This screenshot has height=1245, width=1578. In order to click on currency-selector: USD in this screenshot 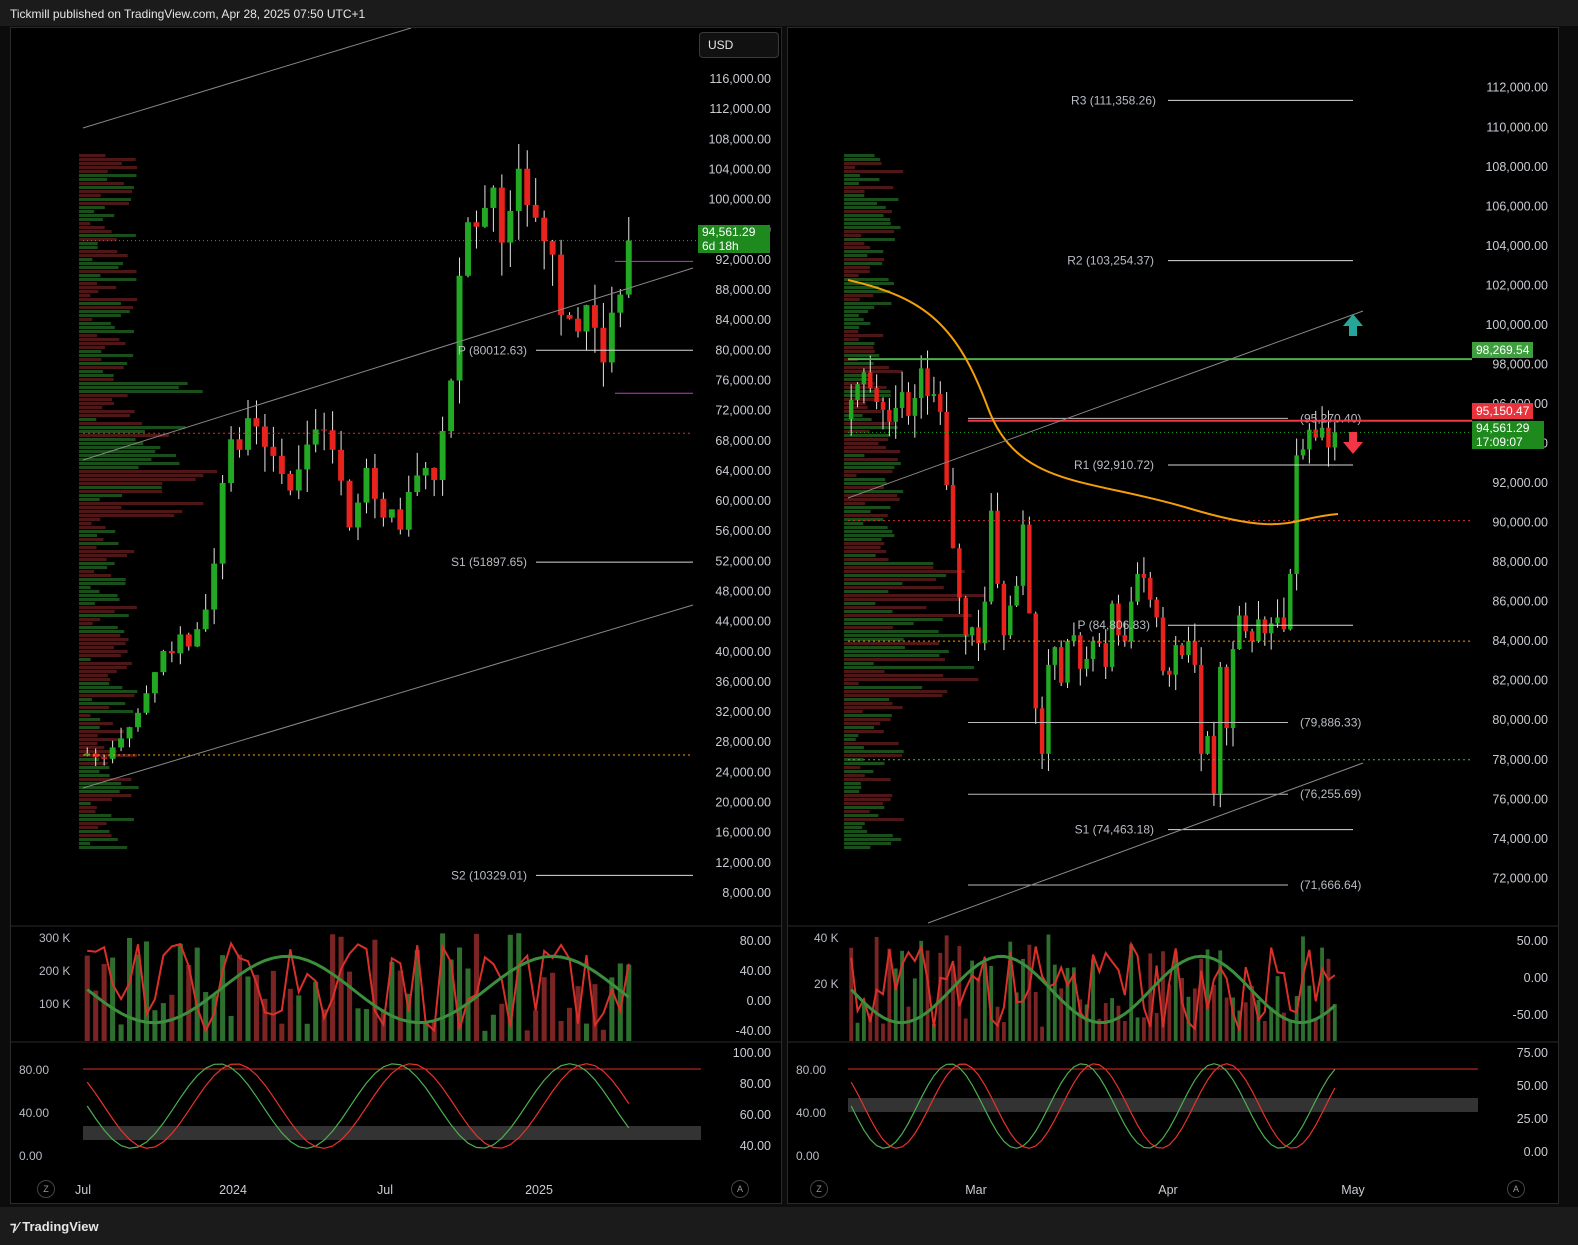, I will do `click(739, 45)`.